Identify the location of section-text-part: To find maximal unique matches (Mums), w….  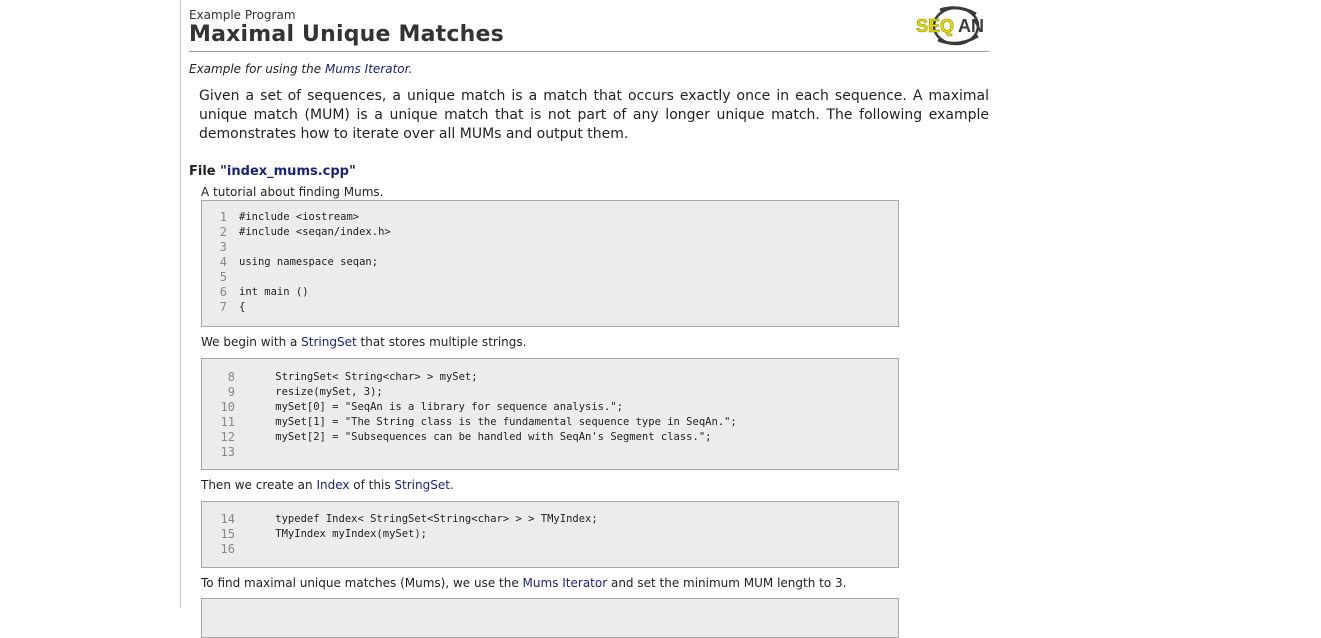
(362, 583).